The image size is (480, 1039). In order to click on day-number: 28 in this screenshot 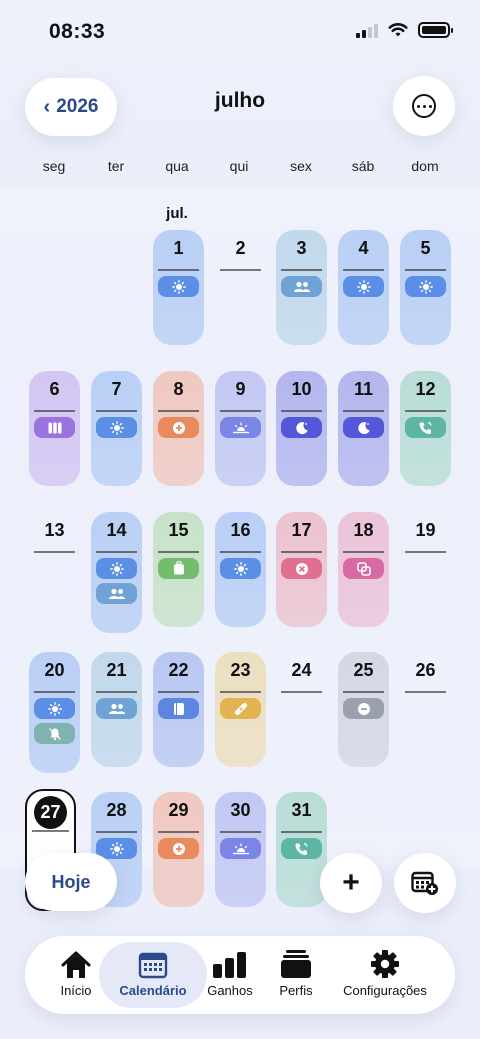, I will do `click(116, 810)`.